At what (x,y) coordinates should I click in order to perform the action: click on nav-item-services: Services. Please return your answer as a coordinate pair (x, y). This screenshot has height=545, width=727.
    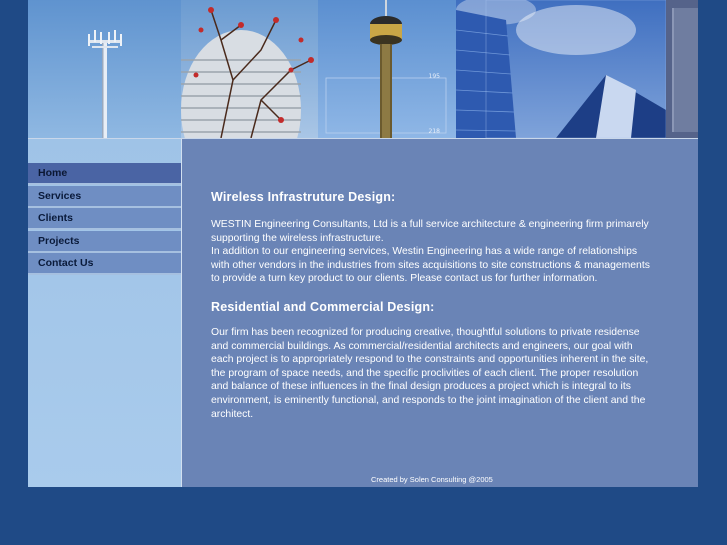
    Looking at the image, I should click on (104, 196).